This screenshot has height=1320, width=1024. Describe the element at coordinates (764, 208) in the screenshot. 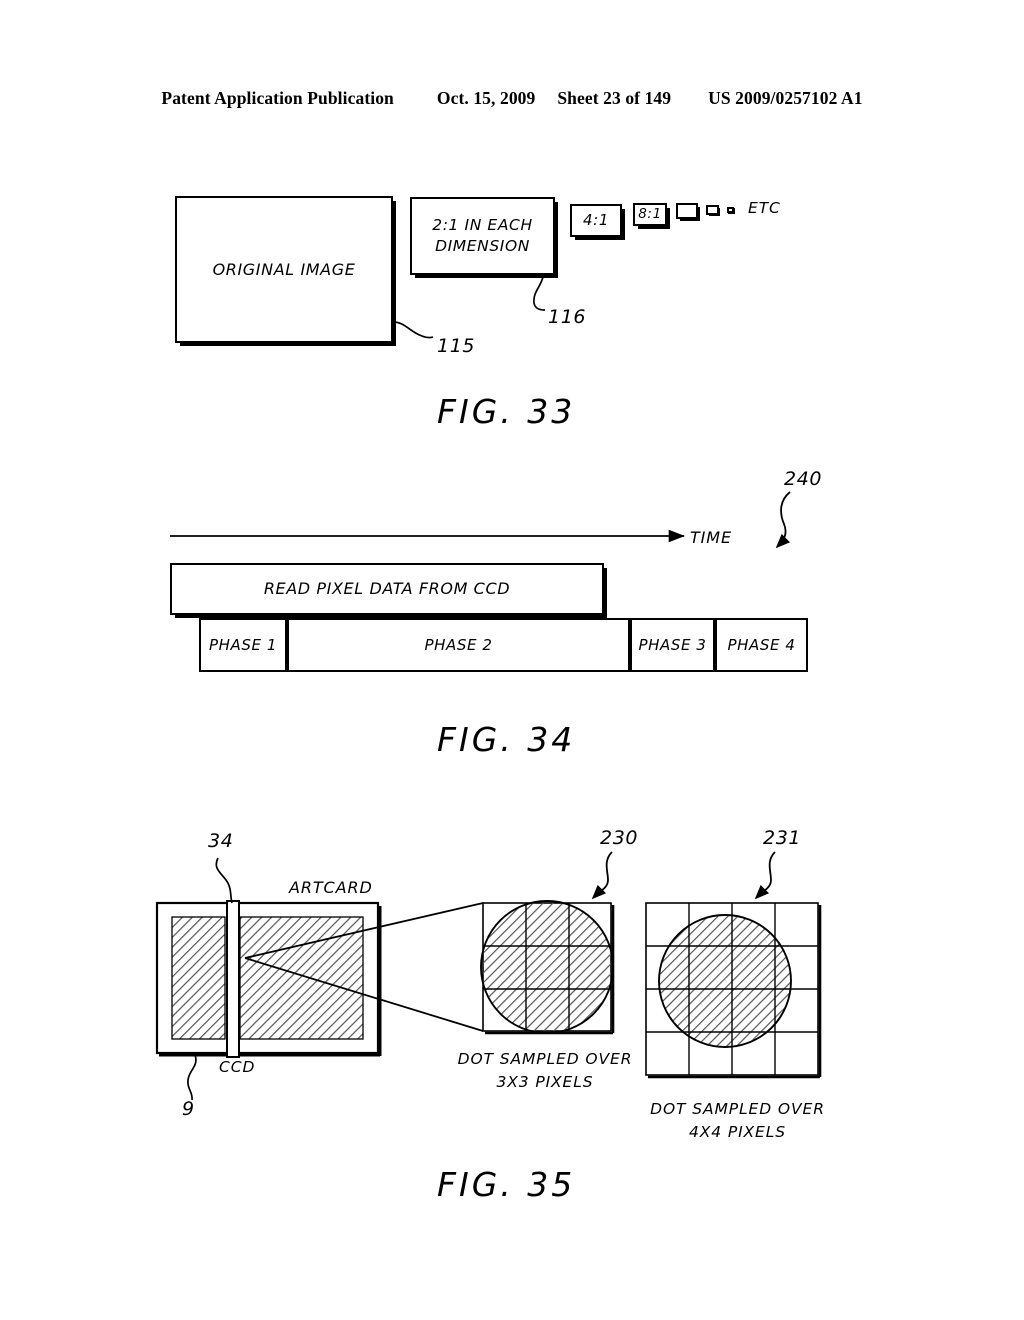

I see `fig33-etc-label: ETC` at that location.